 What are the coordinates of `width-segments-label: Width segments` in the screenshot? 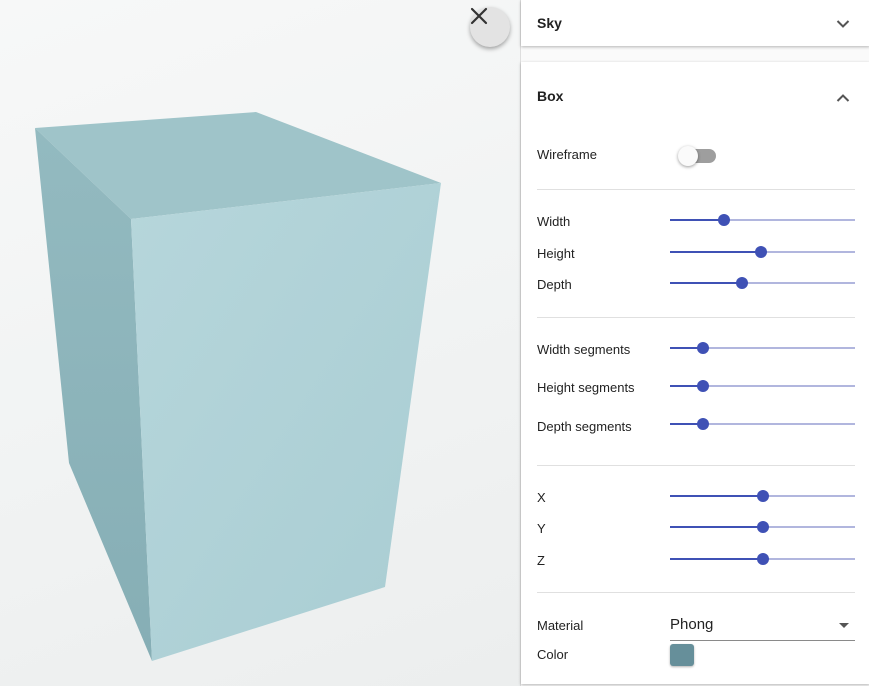 It's located at (584, 349).